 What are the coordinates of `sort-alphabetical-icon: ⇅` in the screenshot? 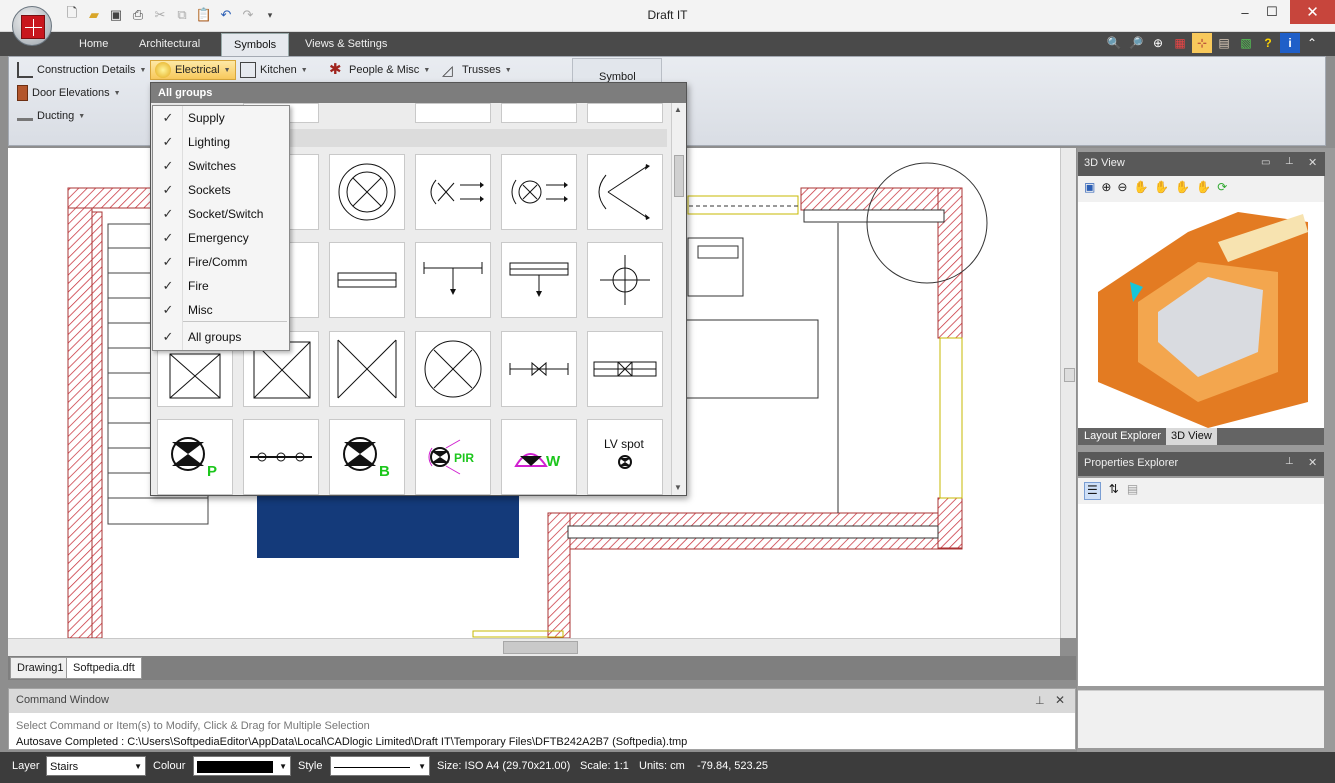 It's located at (1114, 491).